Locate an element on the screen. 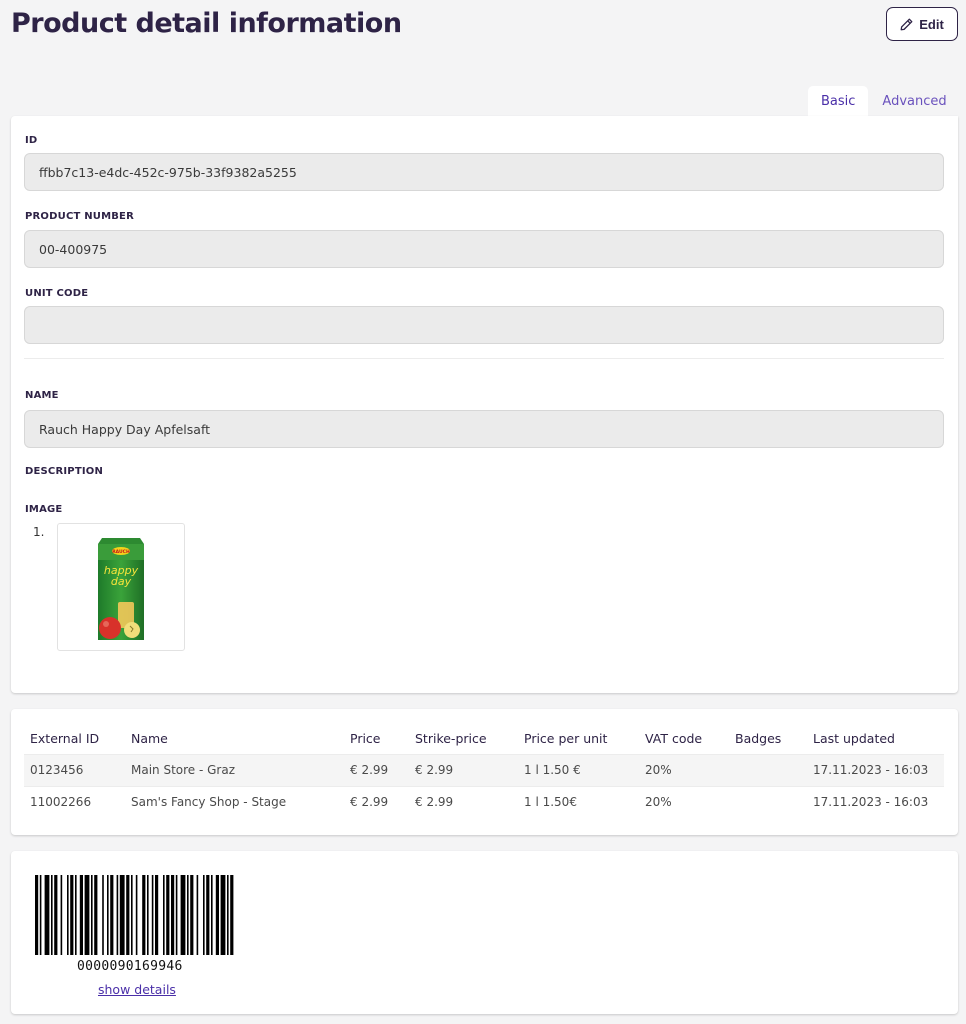 Image resolution: width=966 pixels, height=1024 pixels. image-index: 1. is located at coordinates (39, 532).